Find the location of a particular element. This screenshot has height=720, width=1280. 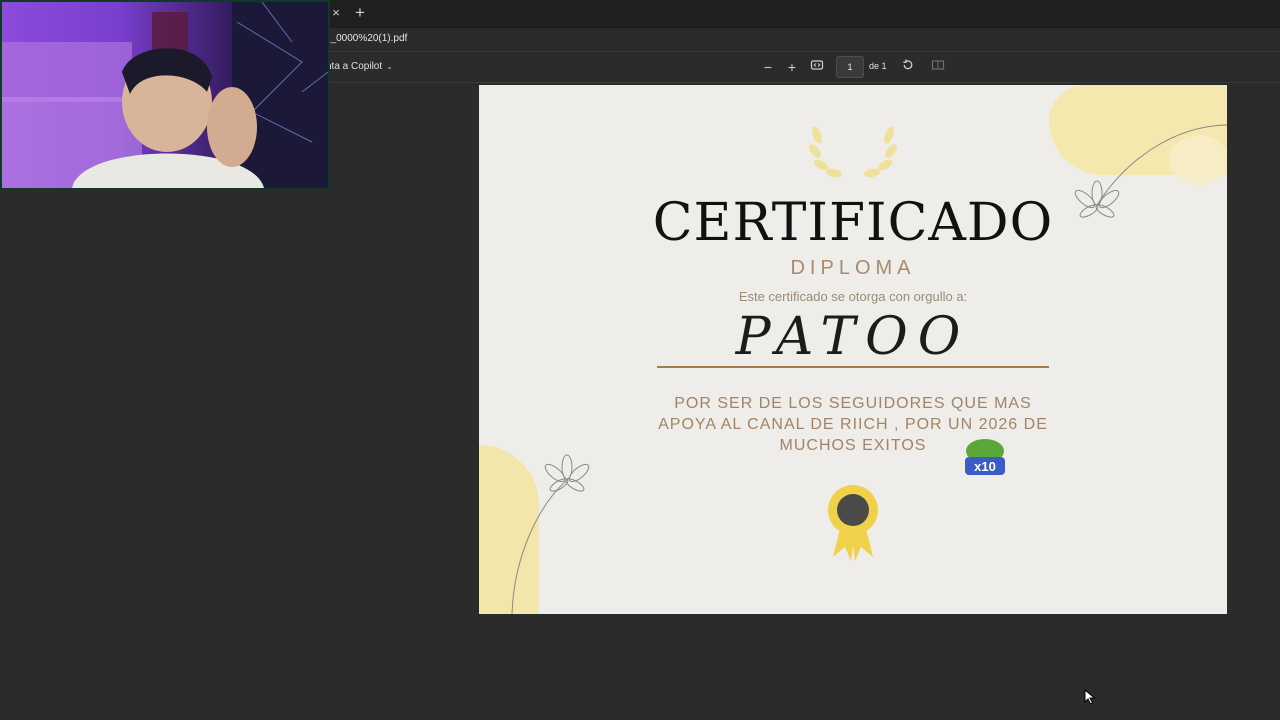

certificate-subtitle: DIPLOMA is located at coordinates (853, 268).